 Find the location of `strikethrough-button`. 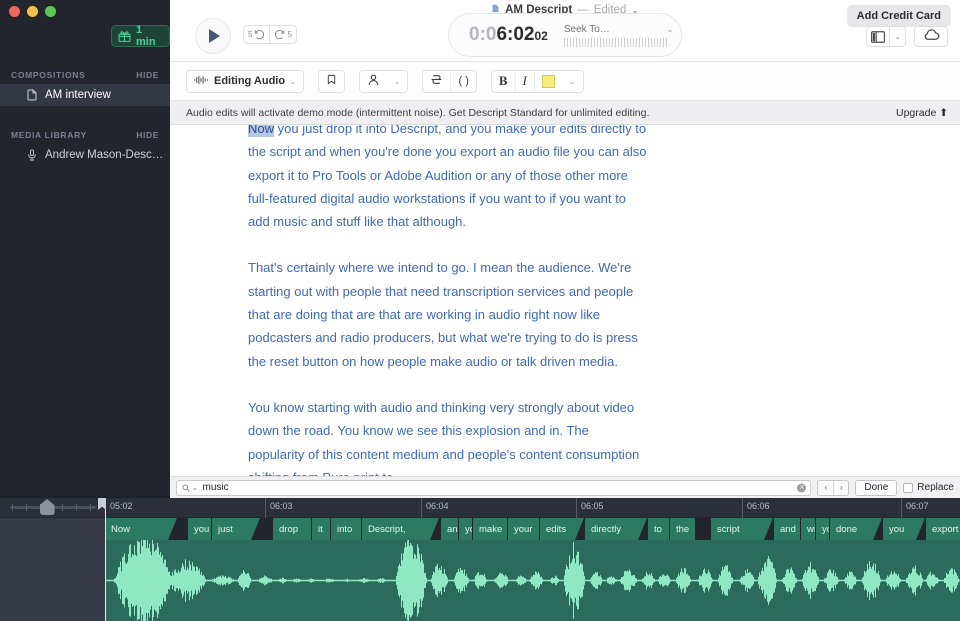

strikethrough-button is located at coordinates (436, 81).